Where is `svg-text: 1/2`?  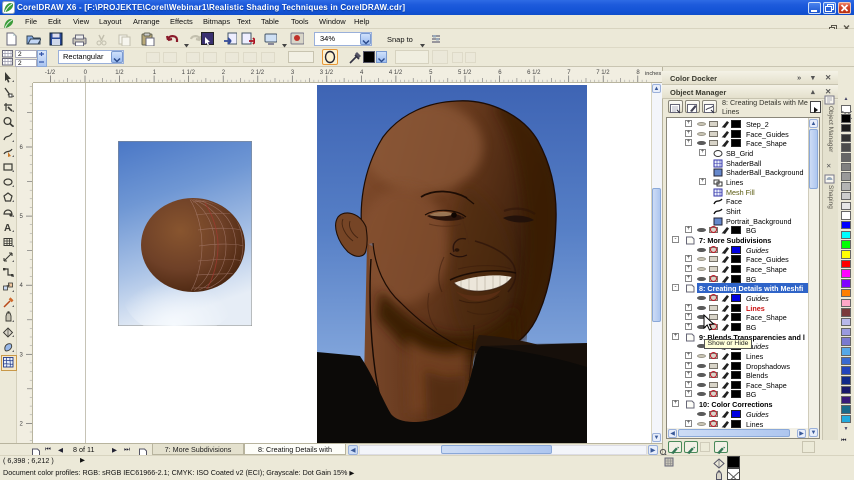
svg-text: 1/2 is located at coordinates (119, 73).